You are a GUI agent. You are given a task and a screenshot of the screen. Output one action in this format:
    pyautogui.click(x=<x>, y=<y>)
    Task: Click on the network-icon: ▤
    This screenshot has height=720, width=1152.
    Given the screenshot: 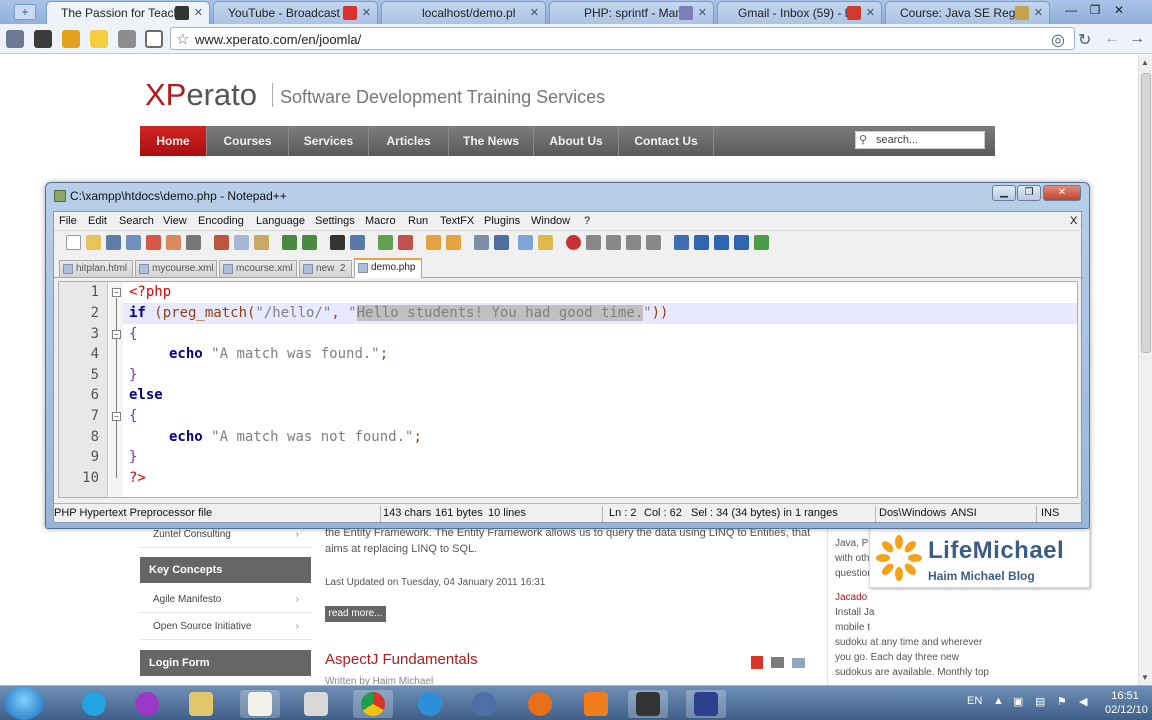 What is the action you would take?
    pyautogui.click(x=1040, y=701)
    